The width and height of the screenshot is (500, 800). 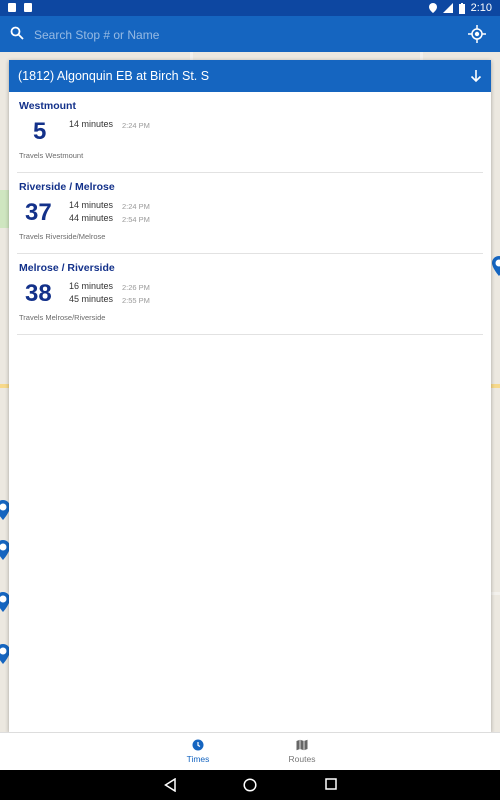 I want to click on route-description: Travels Westmount, so click(x=51, y=155).